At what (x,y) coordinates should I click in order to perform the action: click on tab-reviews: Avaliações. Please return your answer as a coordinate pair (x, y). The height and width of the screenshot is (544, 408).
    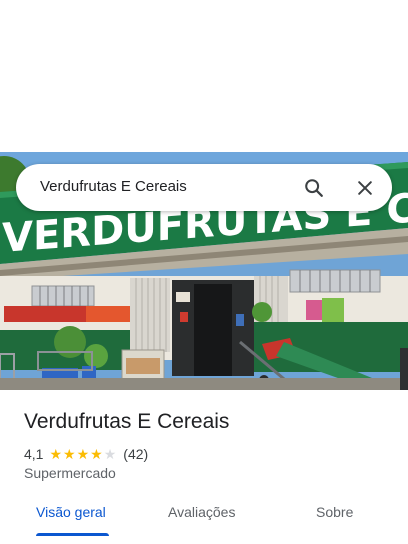
    Looking at the image, I should click on (201, 512).